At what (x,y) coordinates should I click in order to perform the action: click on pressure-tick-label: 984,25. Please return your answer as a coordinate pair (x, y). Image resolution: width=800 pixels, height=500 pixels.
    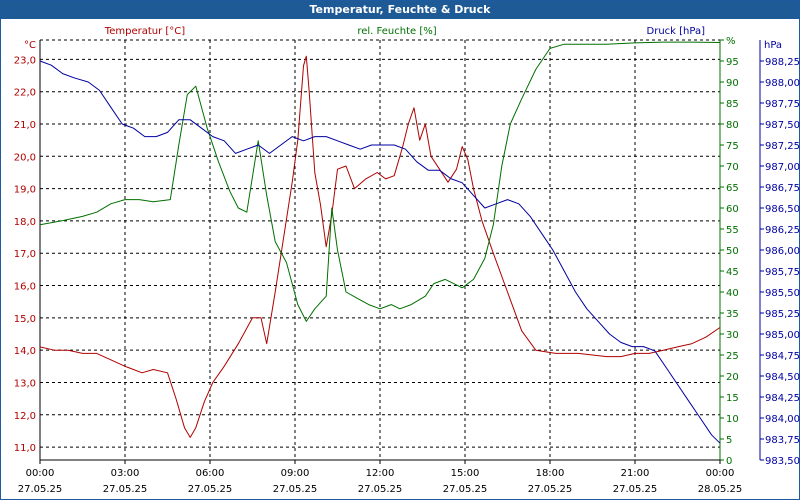
    Looking at the image, I should click on (782, 398).